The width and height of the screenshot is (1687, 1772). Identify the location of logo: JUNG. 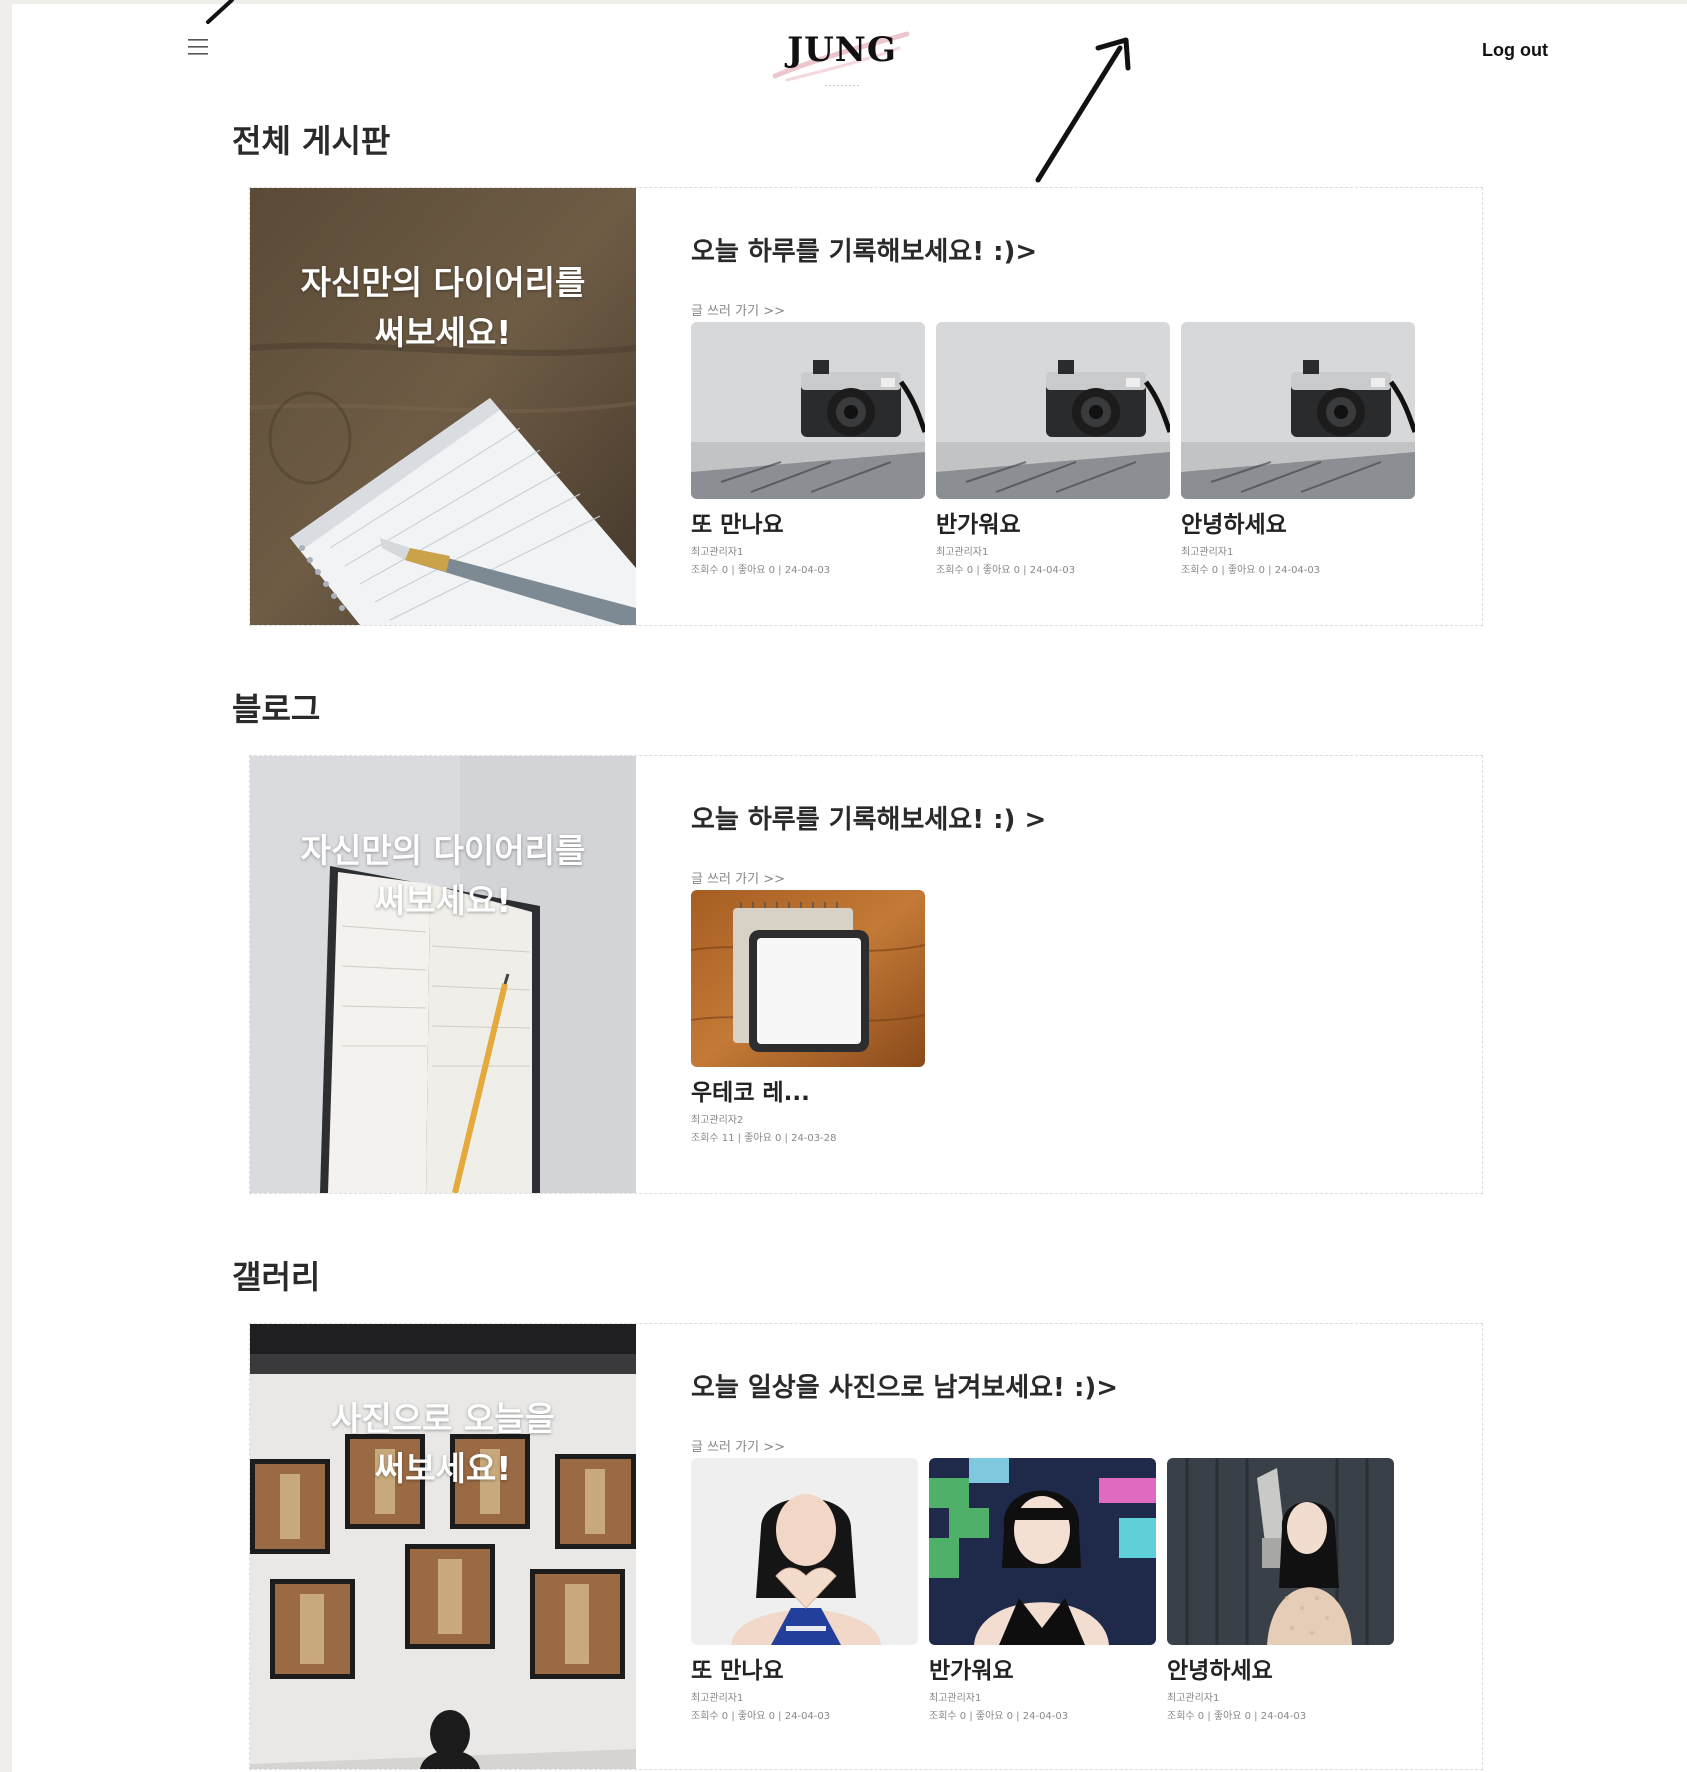
(842, 56).